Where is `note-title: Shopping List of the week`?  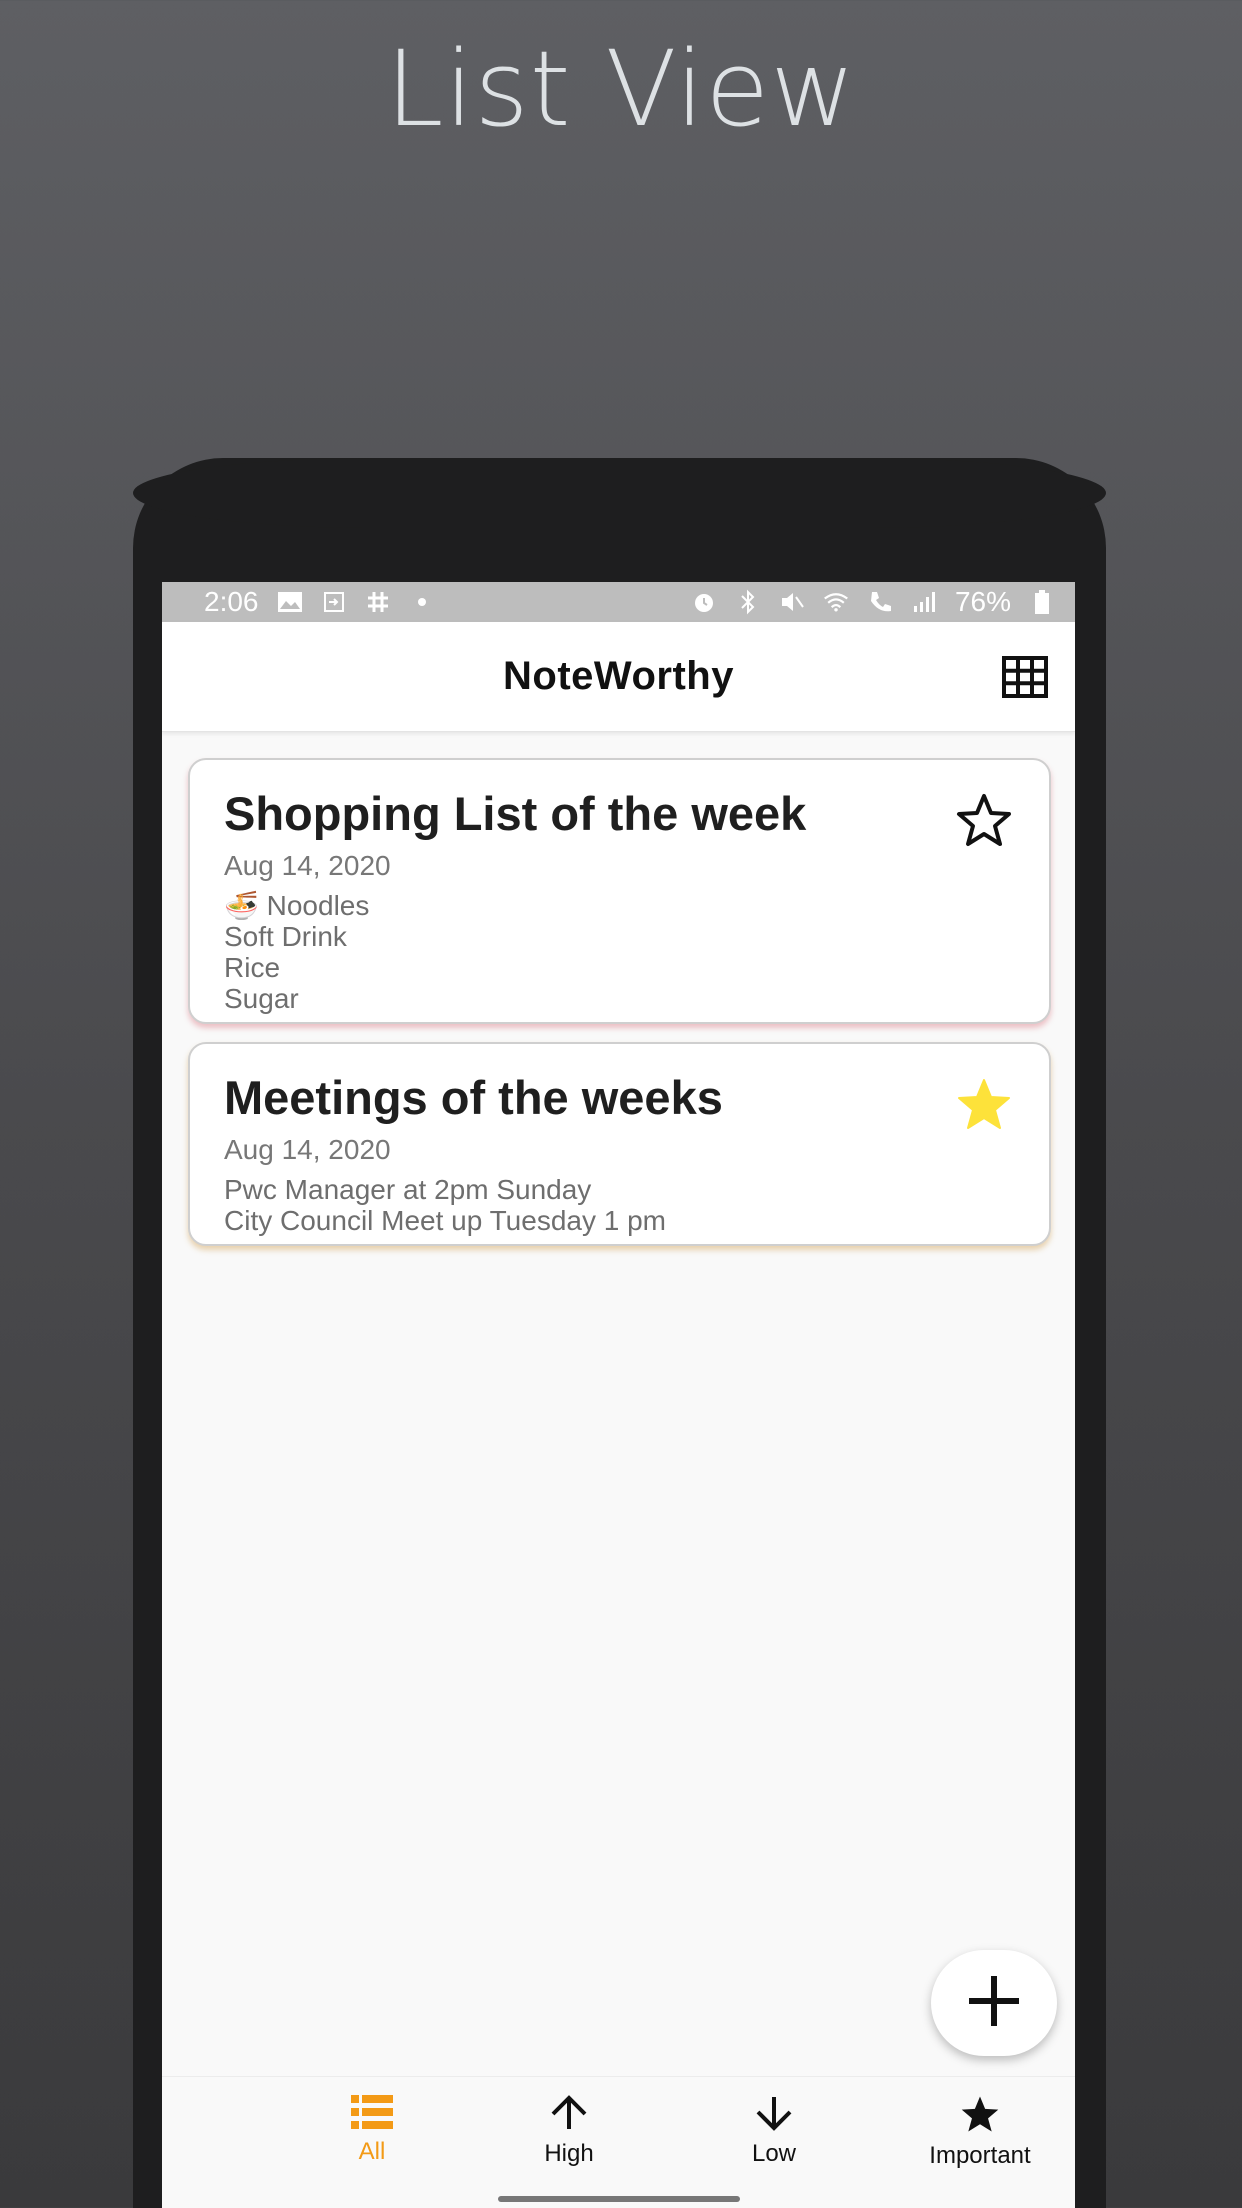
note-title: Shopping List of the week is located at coordinates (515, 813).